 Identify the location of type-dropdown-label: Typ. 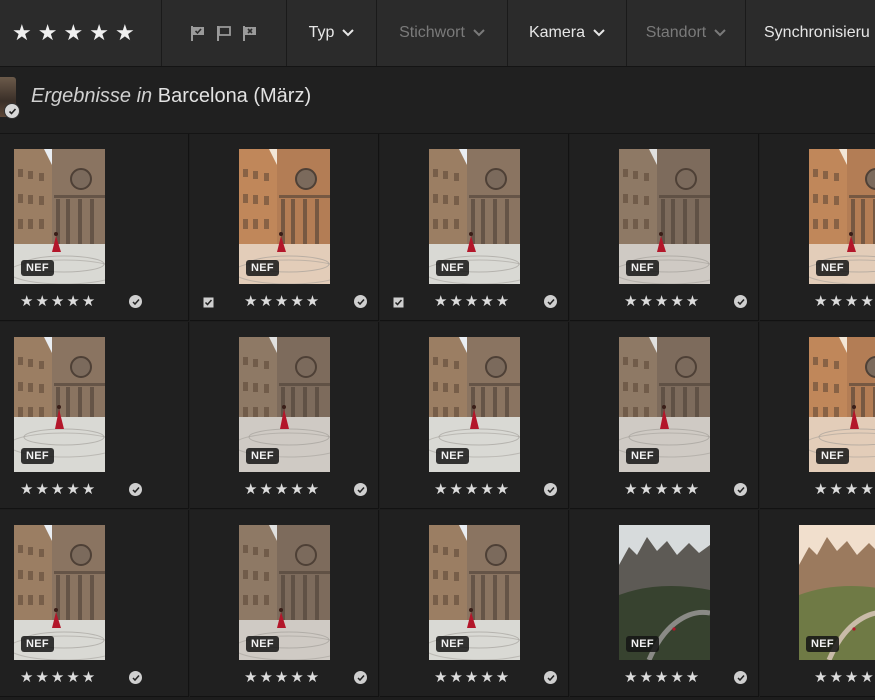
(321, 32).